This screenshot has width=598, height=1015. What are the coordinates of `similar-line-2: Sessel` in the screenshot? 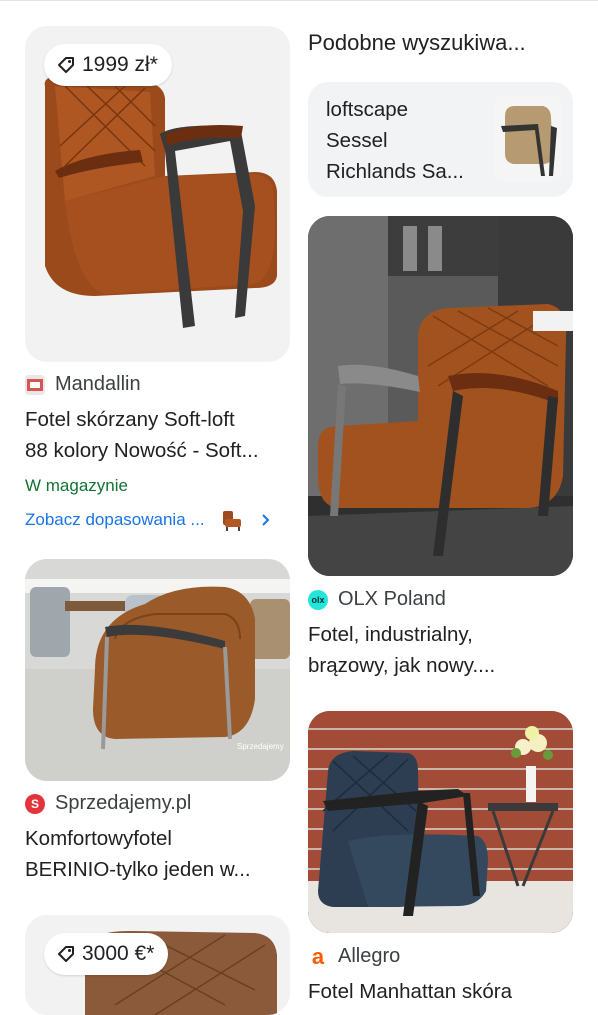 It's located at (357, 140).